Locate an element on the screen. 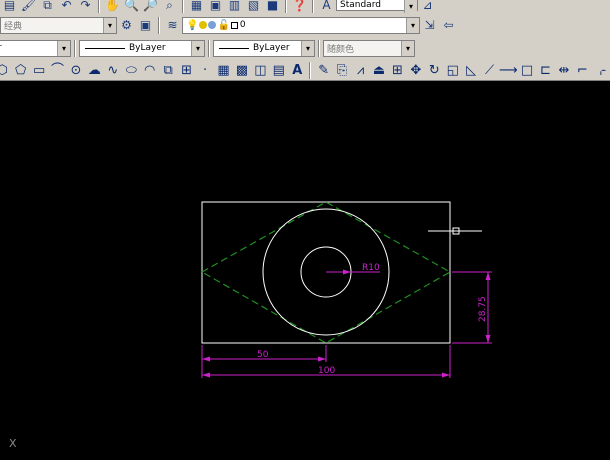 This screenshot has width=610, height=460. rotate-icon: ↻ is located at coordinates (434, 70).